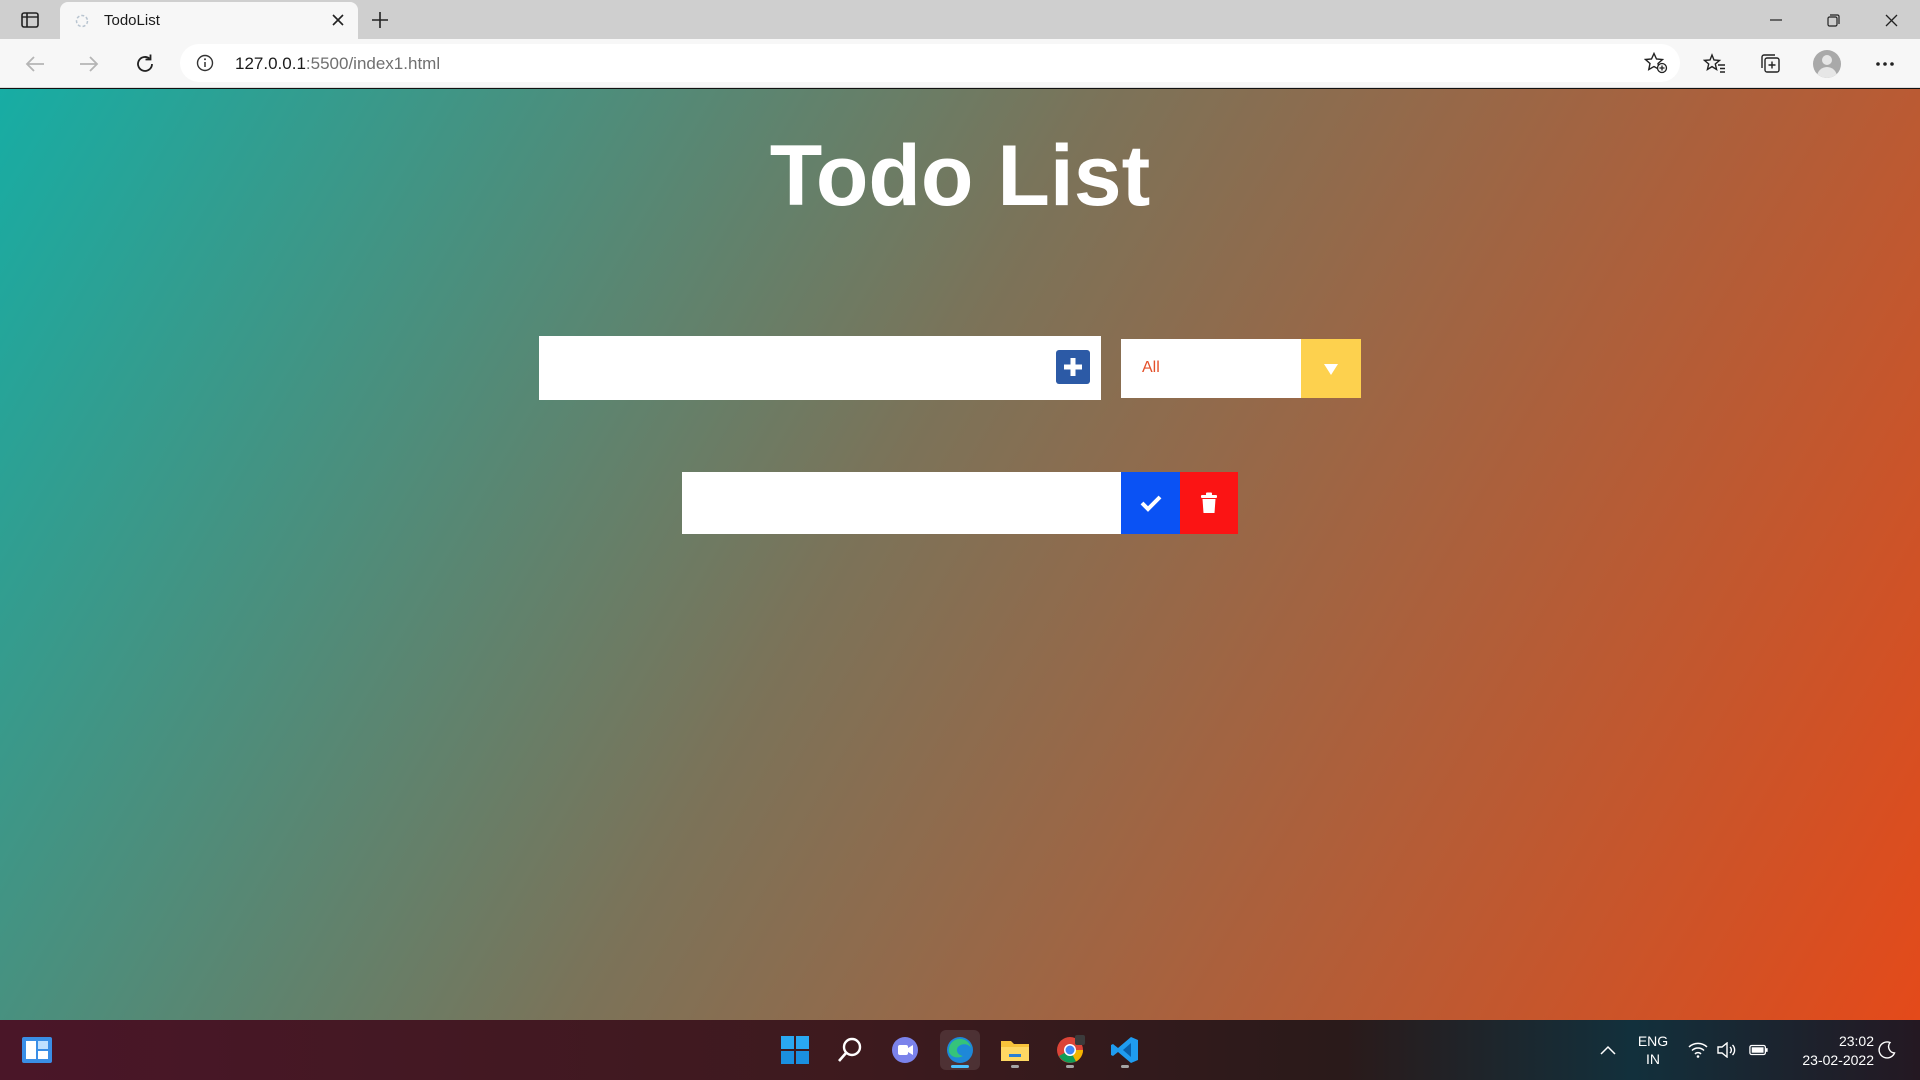 This screenshot has width=1920, height=1080. I want to click on chevron-up-icon, so click(1608, 1050).